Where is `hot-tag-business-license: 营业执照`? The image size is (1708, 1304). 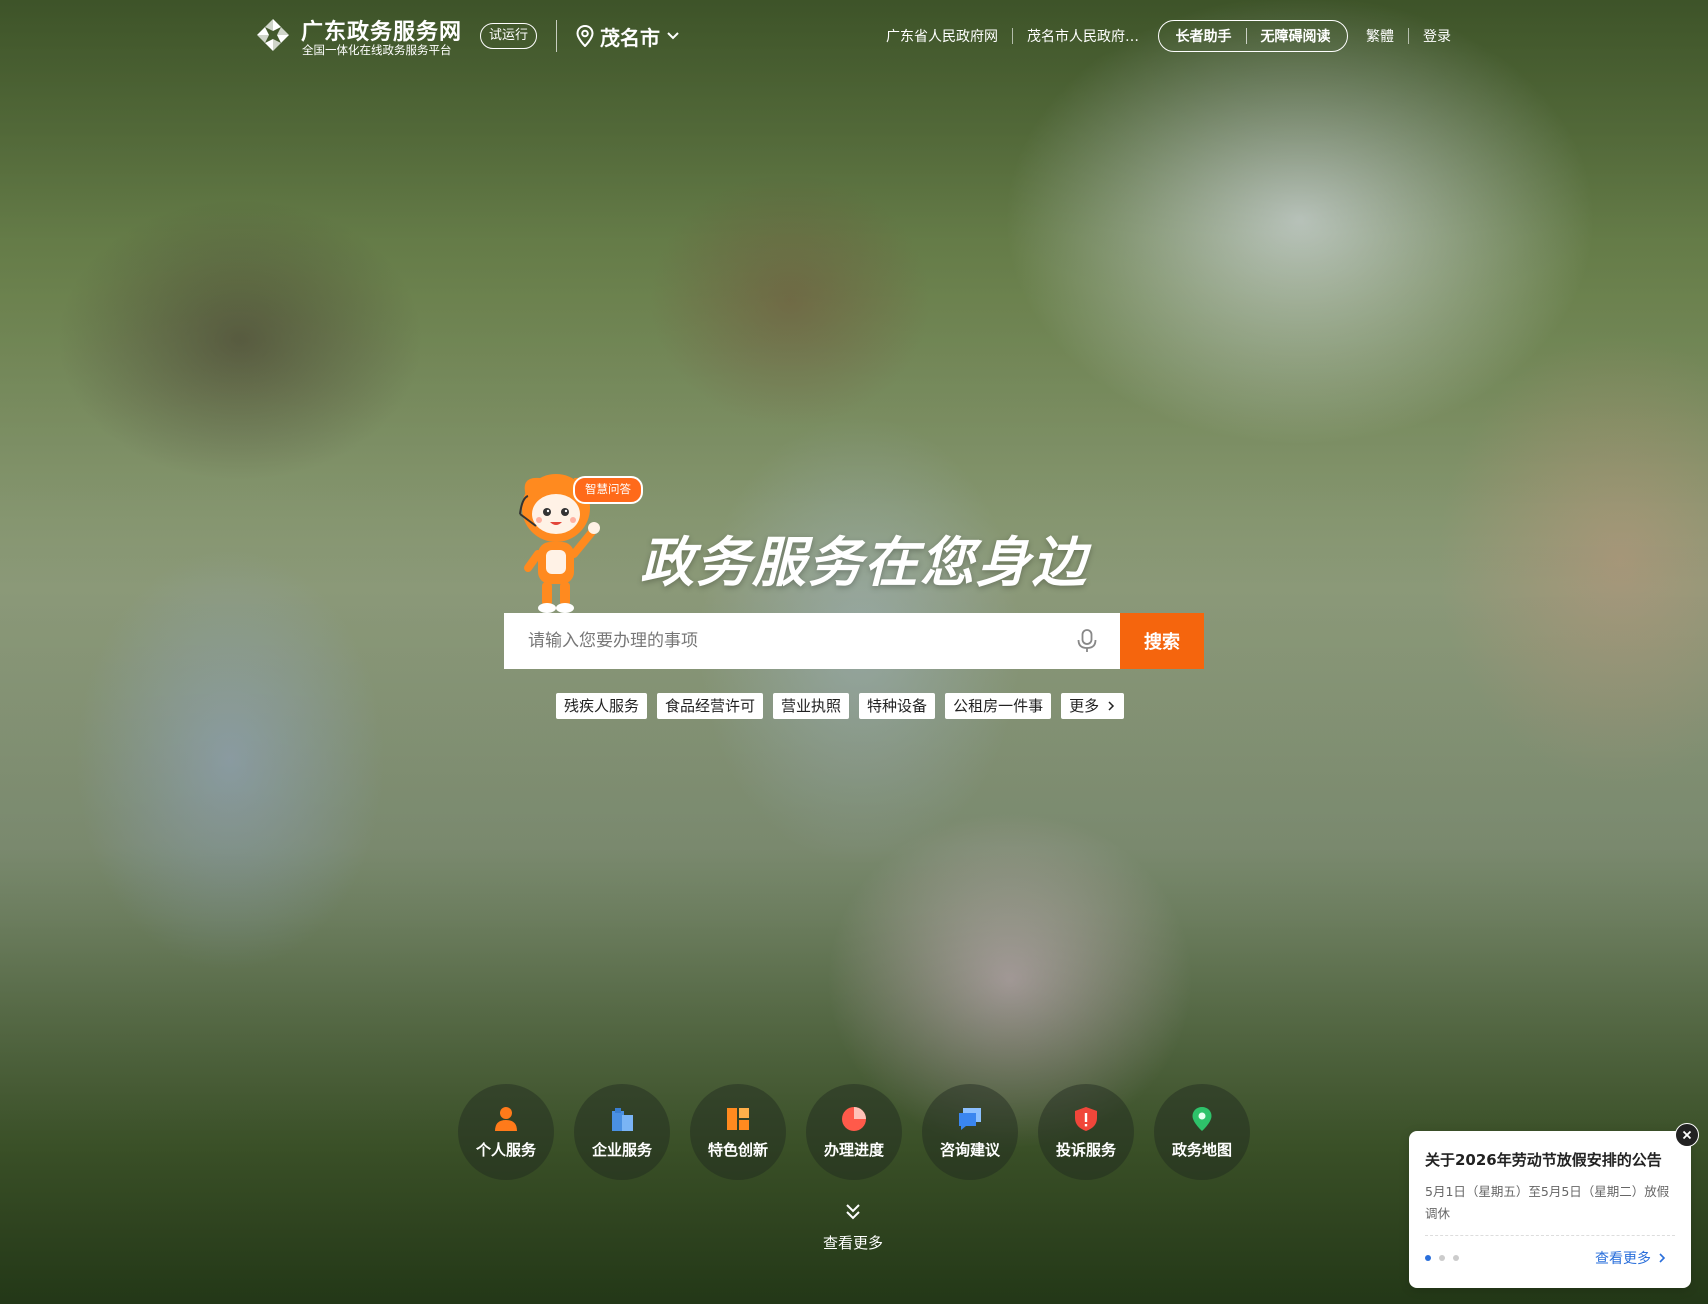 hot-tag-business-license: 营业执照 is located at coordinates (811, 706).